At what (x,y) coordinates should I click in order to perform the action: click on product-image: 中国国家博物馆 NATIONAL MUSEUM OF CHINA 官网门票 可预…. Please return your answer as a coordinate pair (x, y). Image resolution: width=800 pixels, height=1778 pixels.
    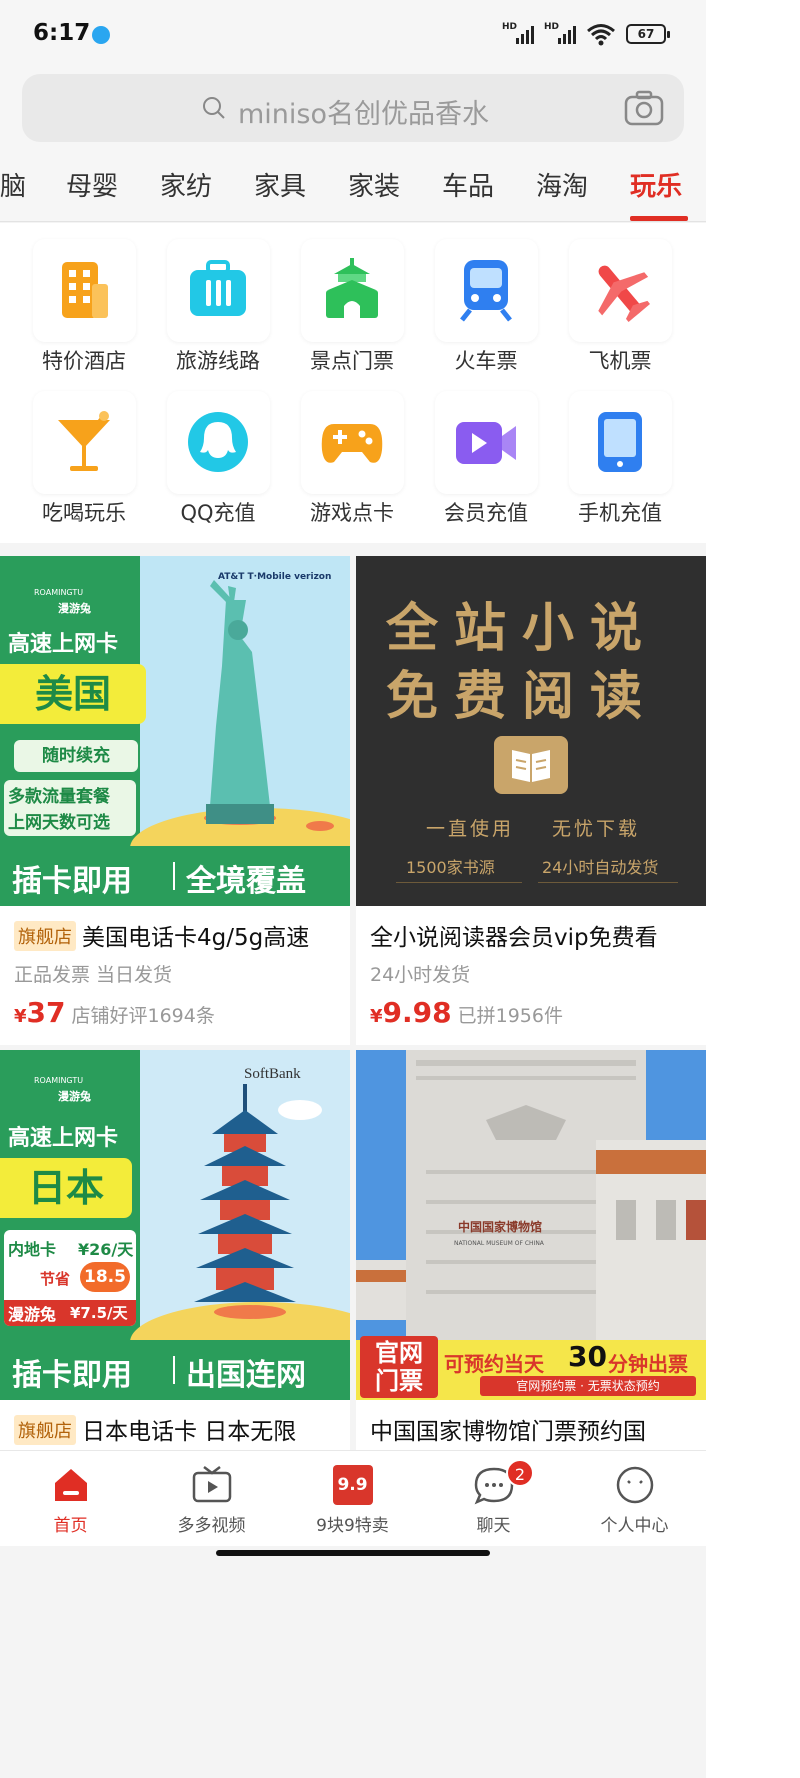
    Looking at the image, I should click on (531, 1225).